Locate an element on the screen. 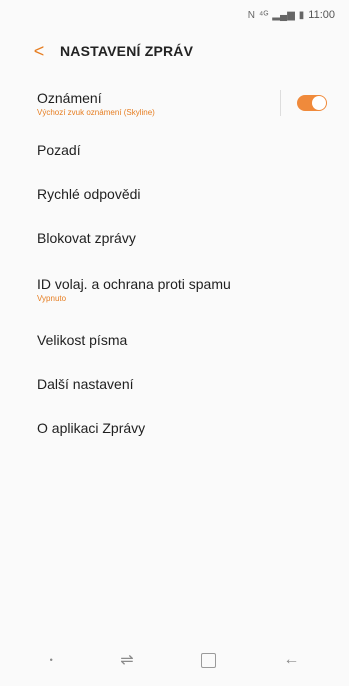  setting-label: Rychlé odpovědi is located at coordinates (89, 194).